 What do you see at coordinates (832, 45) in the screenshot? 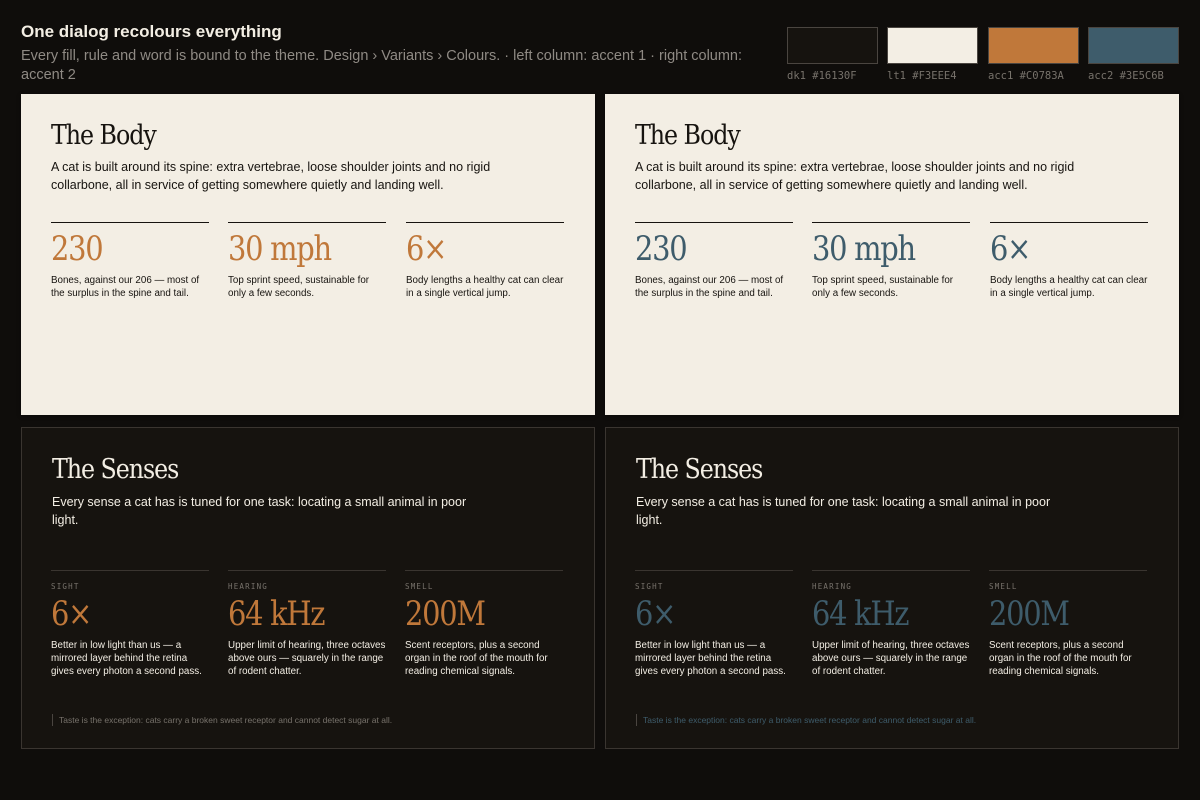
I see `swatch-dk1` at bounding box center [832, 45].